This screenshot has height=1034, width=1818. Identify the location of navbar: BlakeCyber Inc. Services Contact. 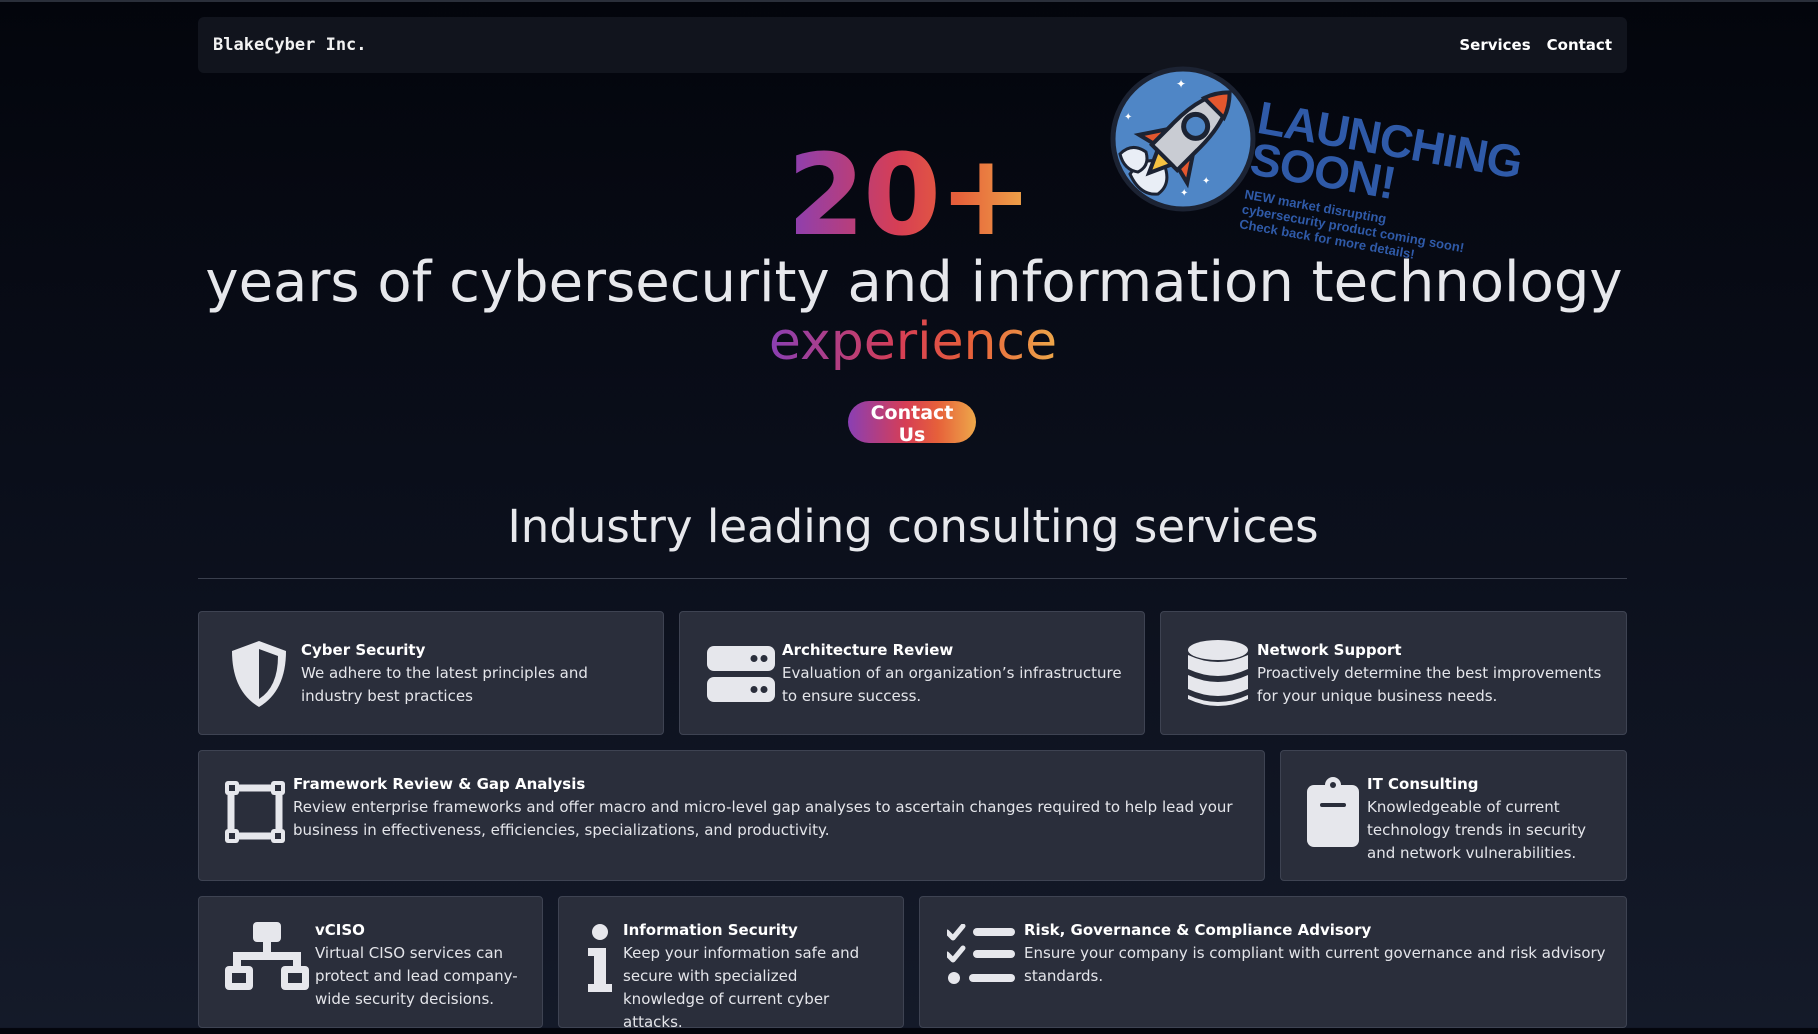
(912, 45).